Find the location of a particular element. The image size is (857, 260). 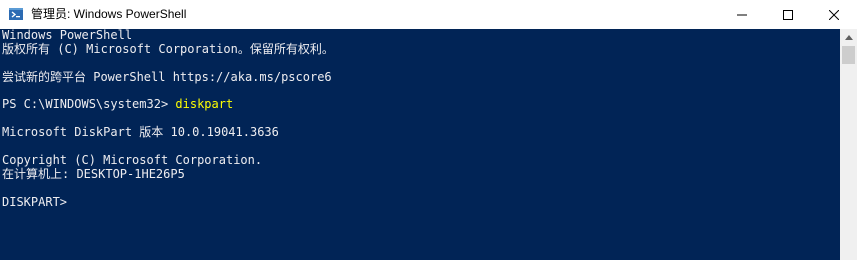

console-line: Microsoft DiskPart 版本 10.0.19041.3636 is located at coordinates (140, 132).